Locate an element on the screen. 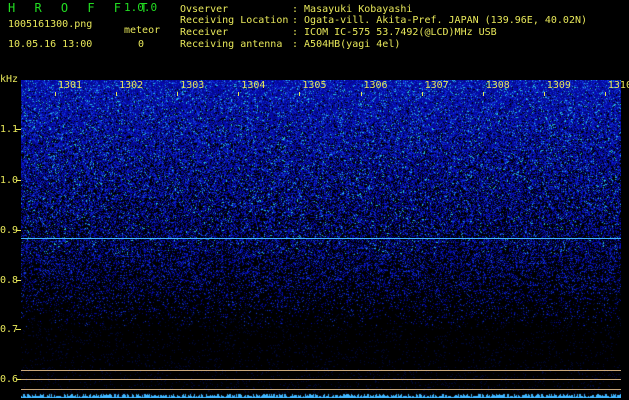  minute-label: 1302 is located at coordinates (131, 85).